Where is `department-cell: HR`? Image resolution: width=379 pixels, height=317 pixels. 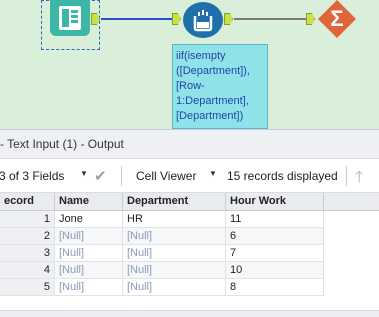 department-cell: HR is located at coordinates (174, 219).